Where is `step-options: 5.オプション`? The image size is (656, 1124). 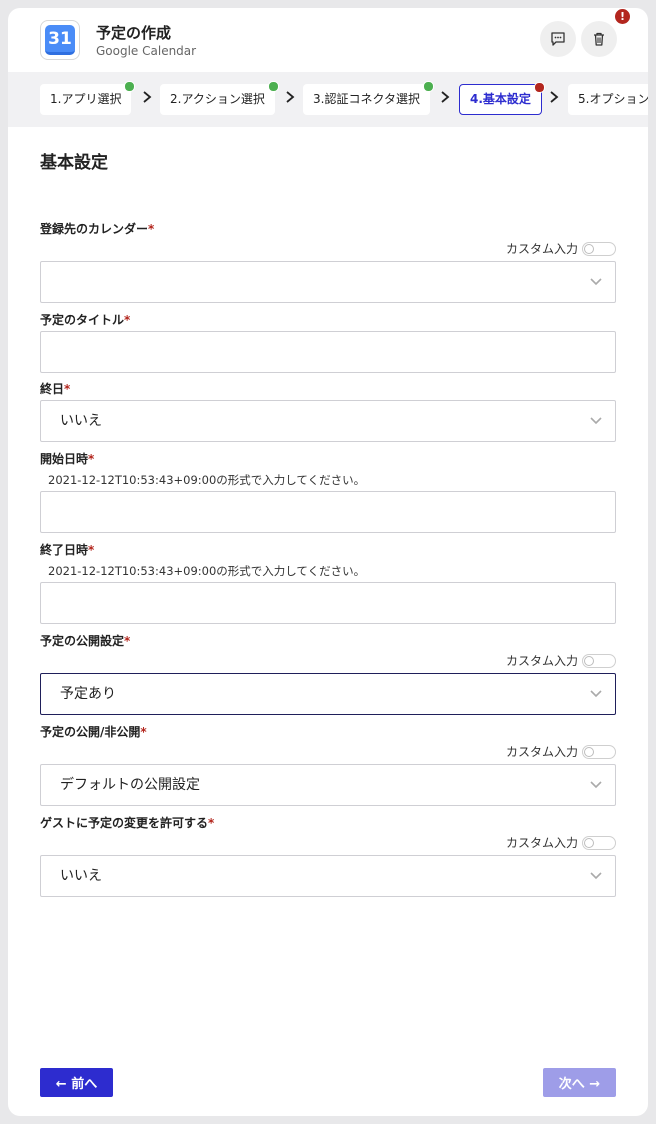 step-options: 5.オプション is located at coordinates (608, 99).